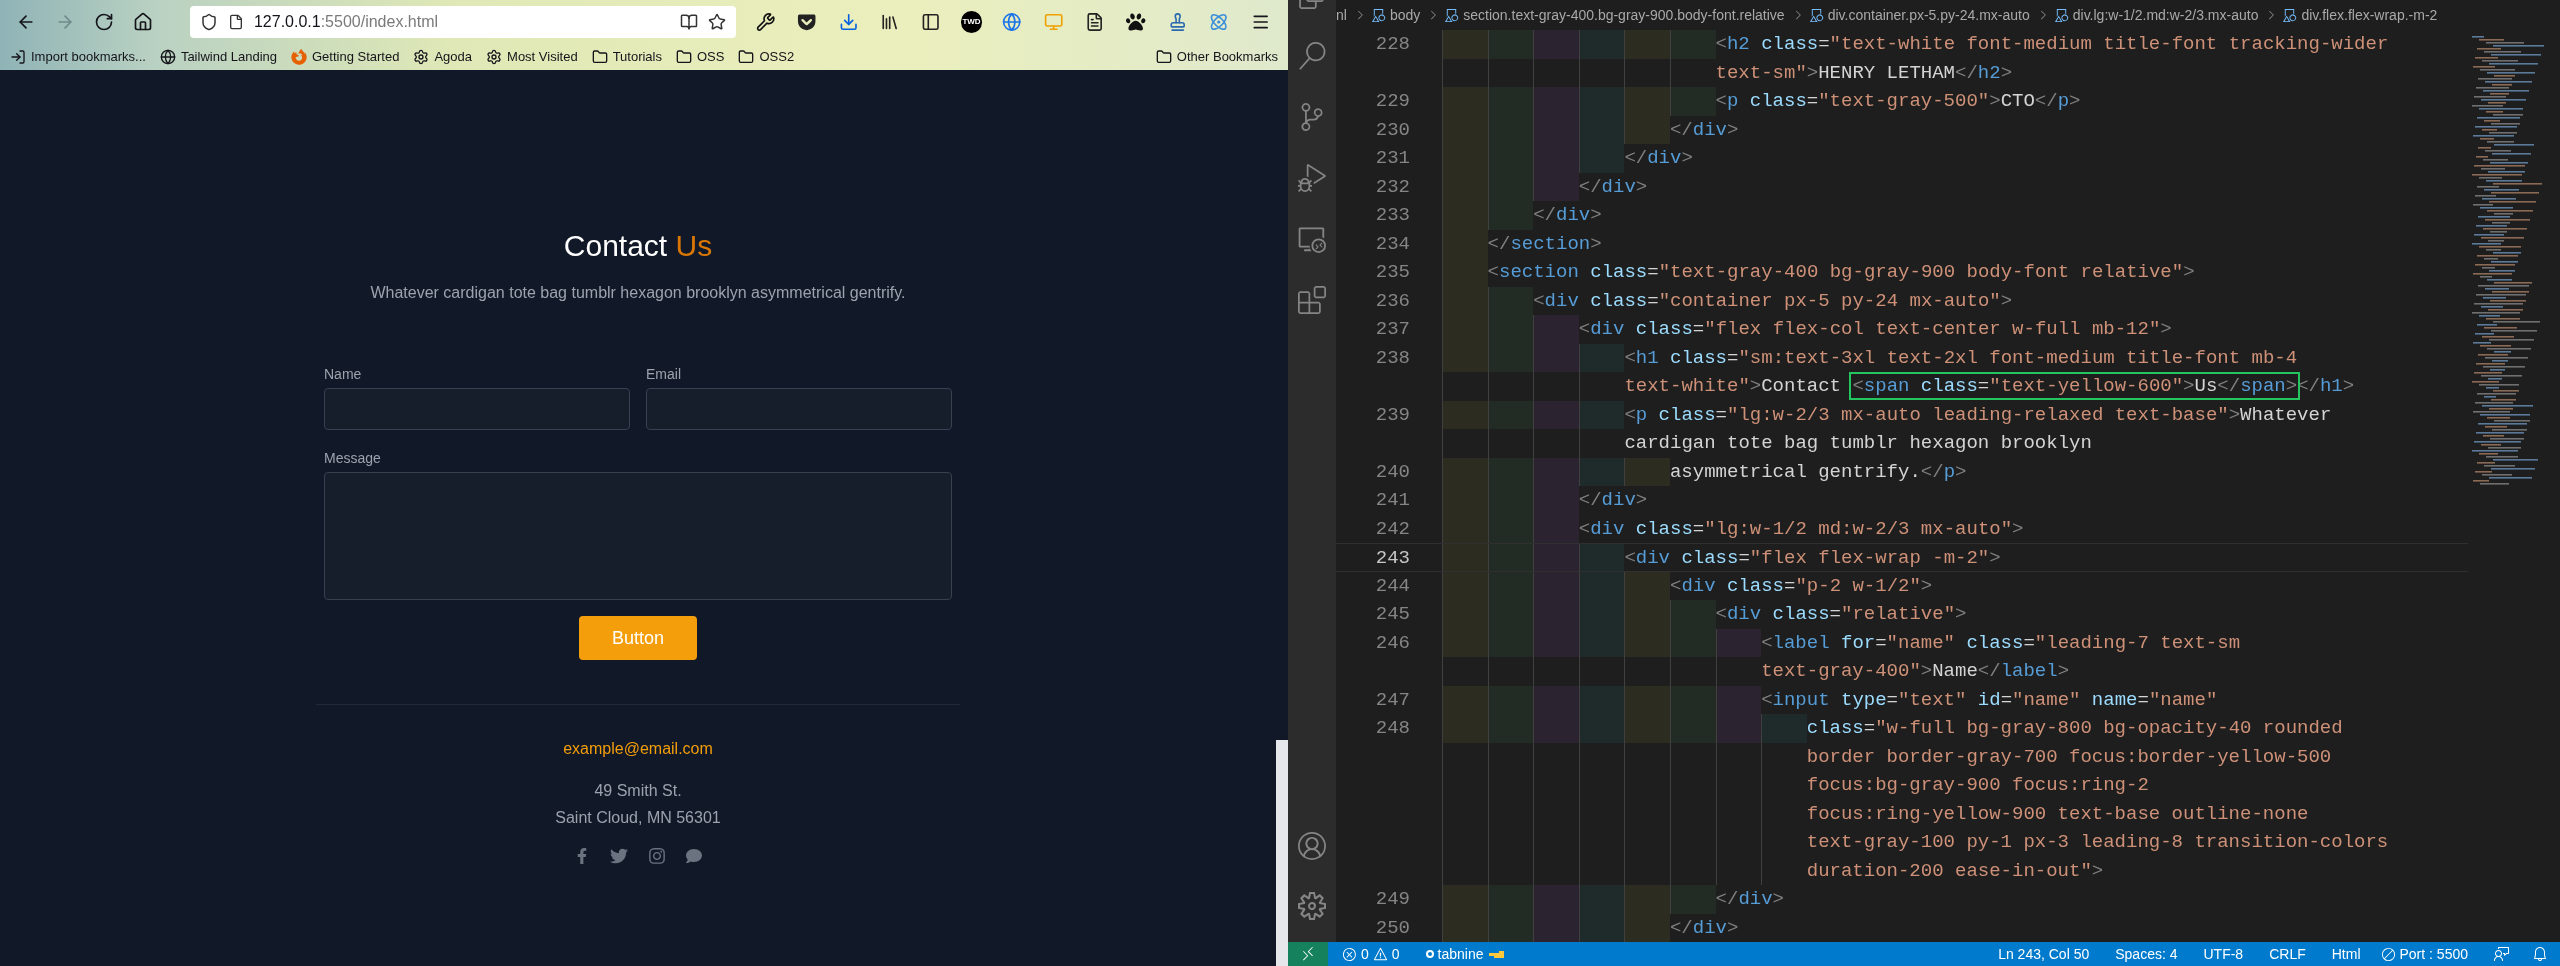 The width and height of the screenshot is (2560, 966). Describe the element at coordinates (1163, 57) in the screenshot. I see `folder-icon` at that location.